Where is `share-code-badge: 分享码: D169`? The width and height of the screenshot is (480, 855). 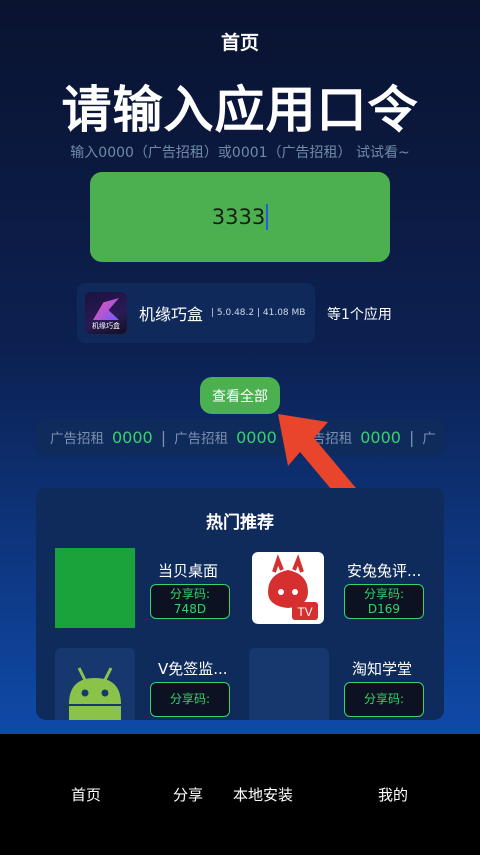
share-code-badge: 分享码: D169 is located at coordinates (384, 601).